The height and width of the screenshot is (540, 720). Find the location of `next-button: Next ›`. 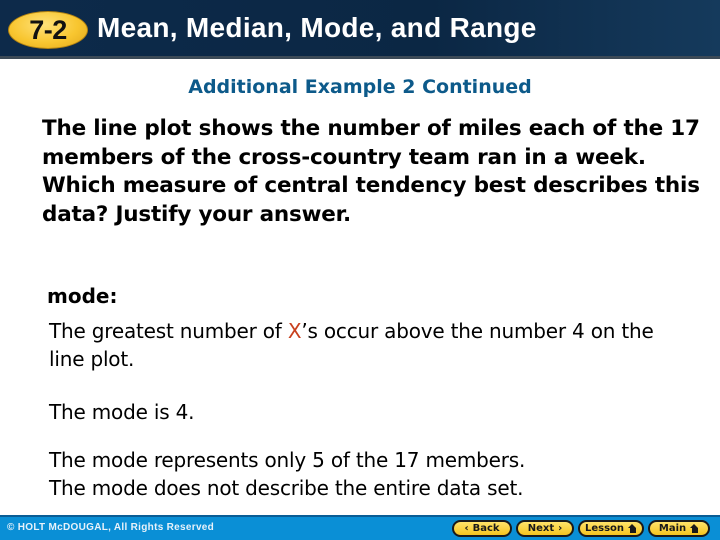

next-button: Next › is located at coordinates (545, 528).